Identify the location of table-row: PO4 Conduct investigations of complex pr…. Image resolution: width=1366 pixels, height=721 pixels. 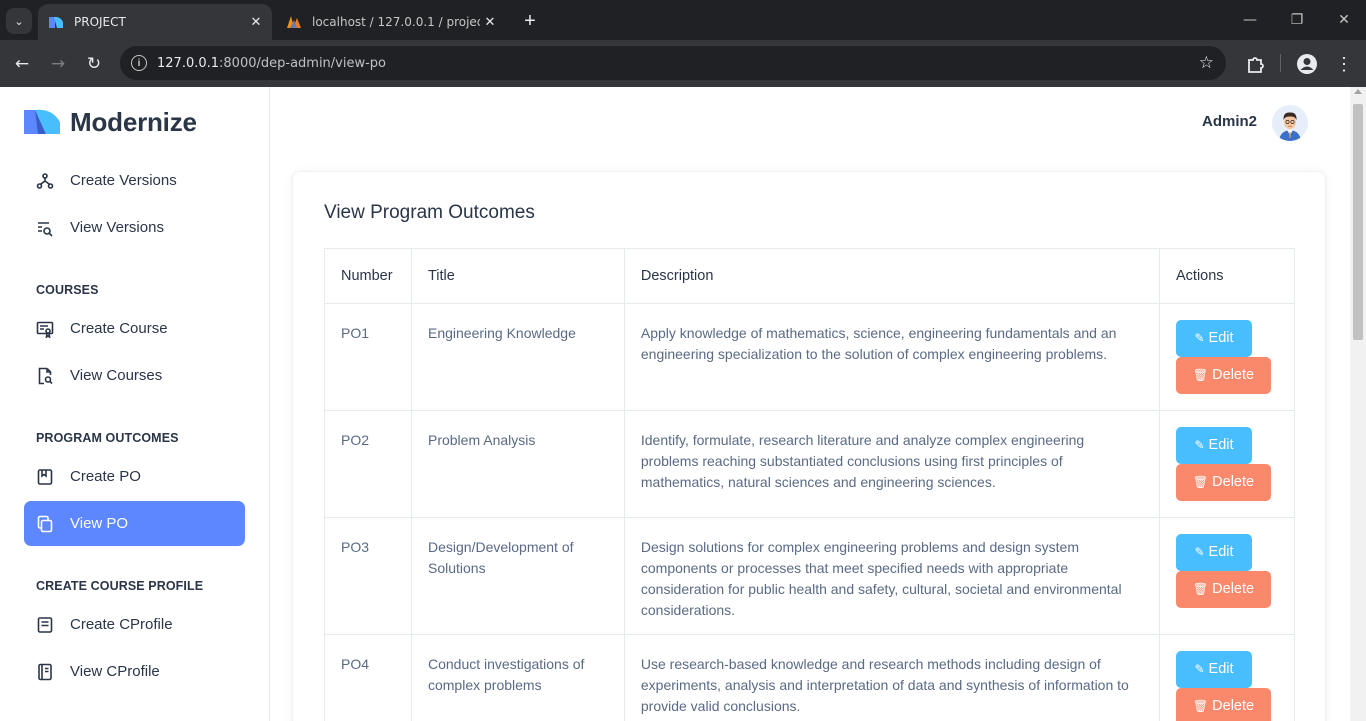
(809, 677).